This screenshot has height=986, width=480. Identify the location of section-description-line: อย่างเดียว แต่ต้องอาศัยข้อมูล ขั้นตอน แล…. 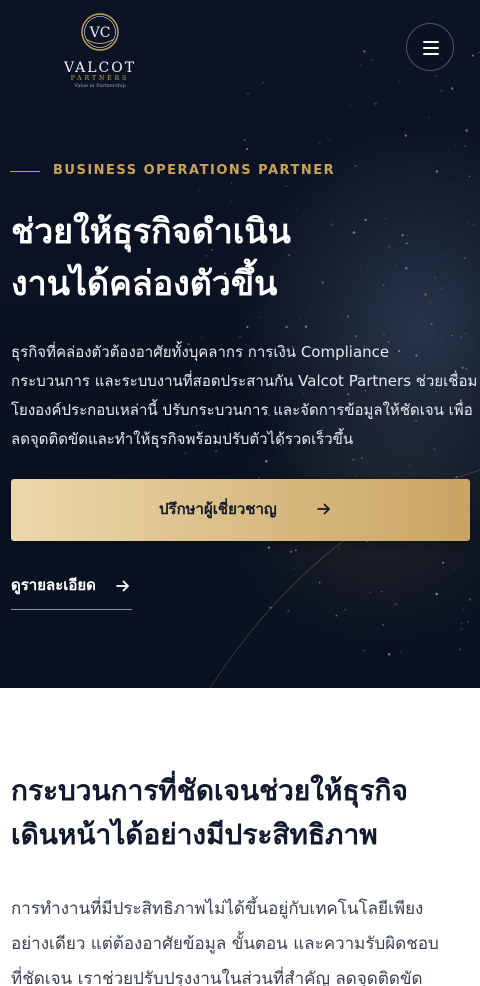
(225, 944).